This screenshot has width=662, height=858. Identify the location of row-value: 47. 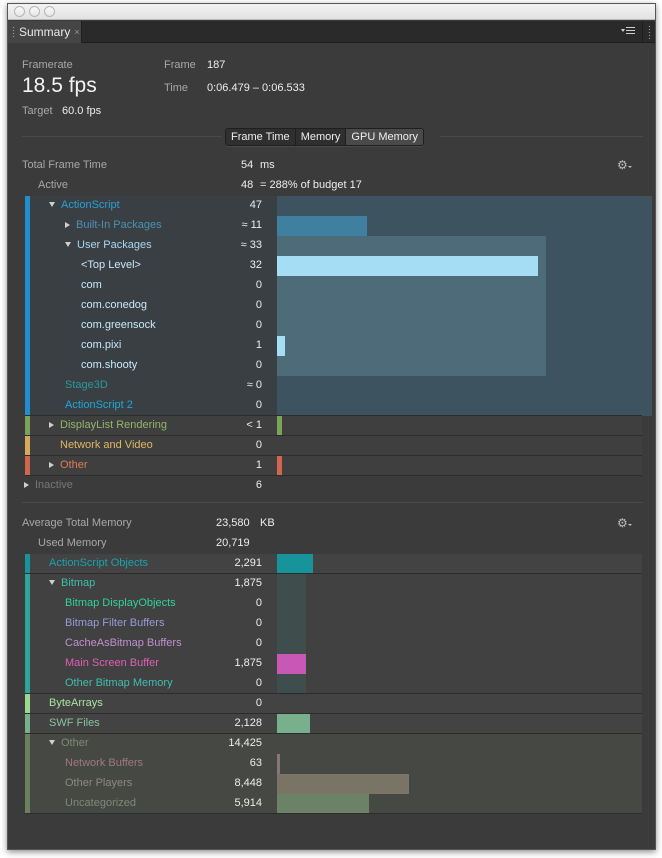
(255, 205).